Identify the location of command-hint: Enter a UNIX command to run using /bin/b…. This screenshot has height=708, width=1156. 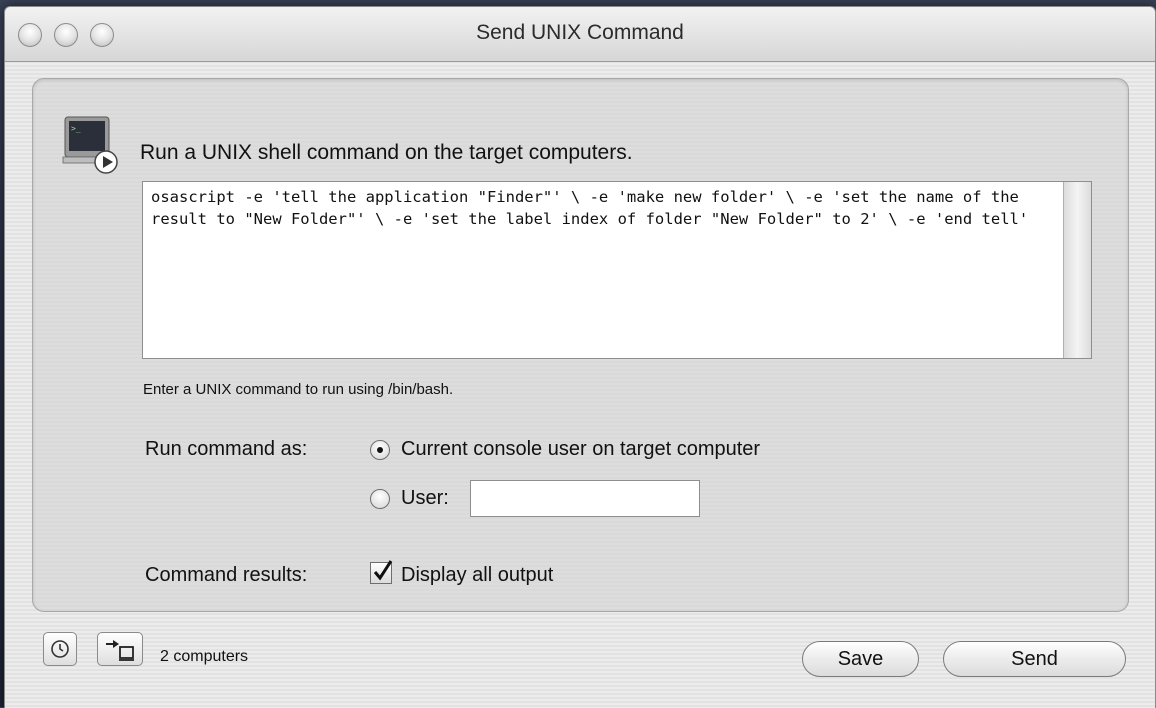
(298, 389).